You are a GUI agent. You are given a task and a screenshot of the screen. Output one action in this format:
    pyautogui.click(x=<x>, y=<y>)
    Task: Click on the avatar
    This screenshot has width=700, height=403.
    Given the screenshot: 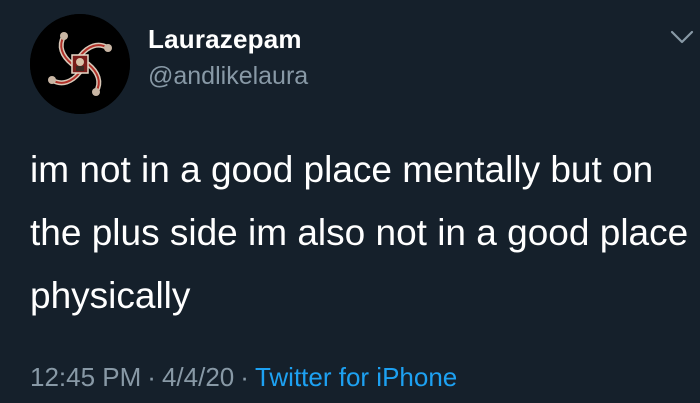 What is the action you would take?
    pyautogui.click(x=80, y=64)
    